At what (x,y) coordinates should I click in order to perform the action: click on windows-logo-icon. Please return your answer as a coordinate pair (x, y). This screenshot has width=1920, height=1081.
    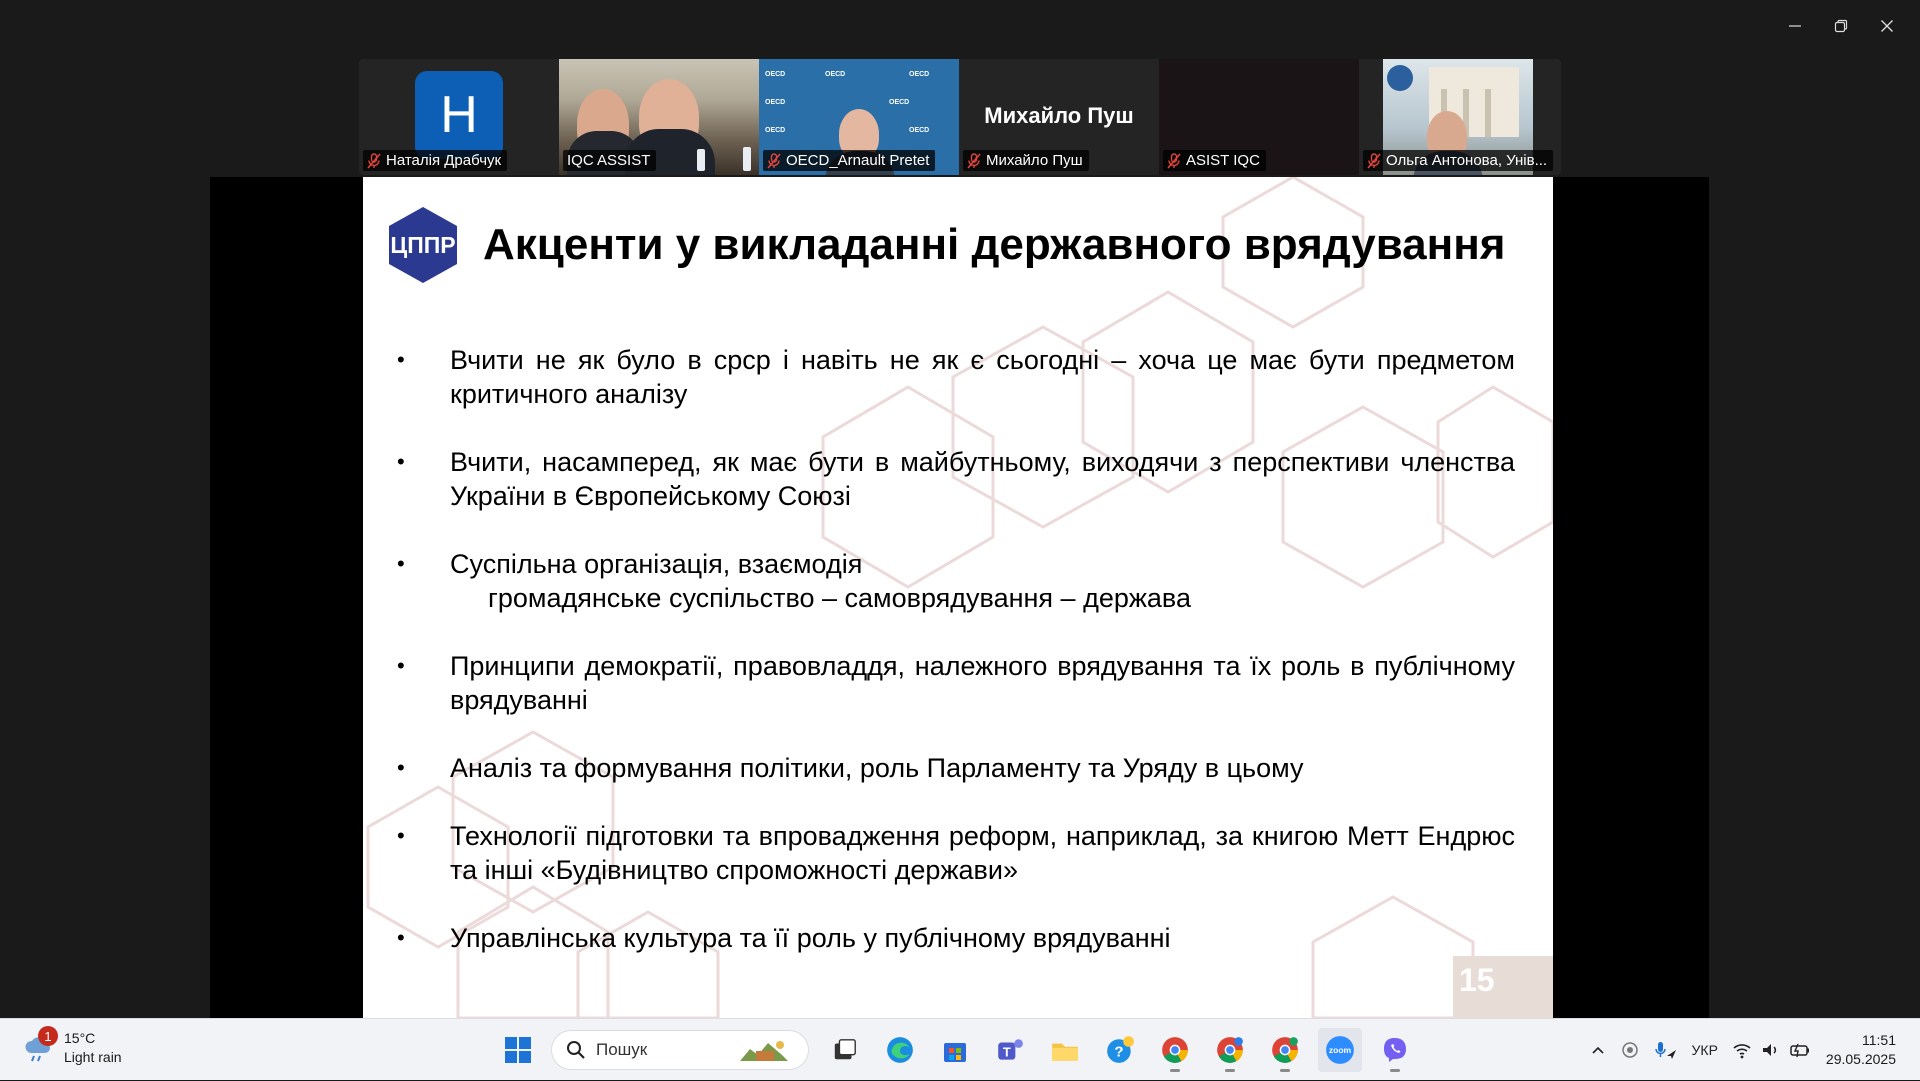
    Looking at the image, I should click on (518, 1050).